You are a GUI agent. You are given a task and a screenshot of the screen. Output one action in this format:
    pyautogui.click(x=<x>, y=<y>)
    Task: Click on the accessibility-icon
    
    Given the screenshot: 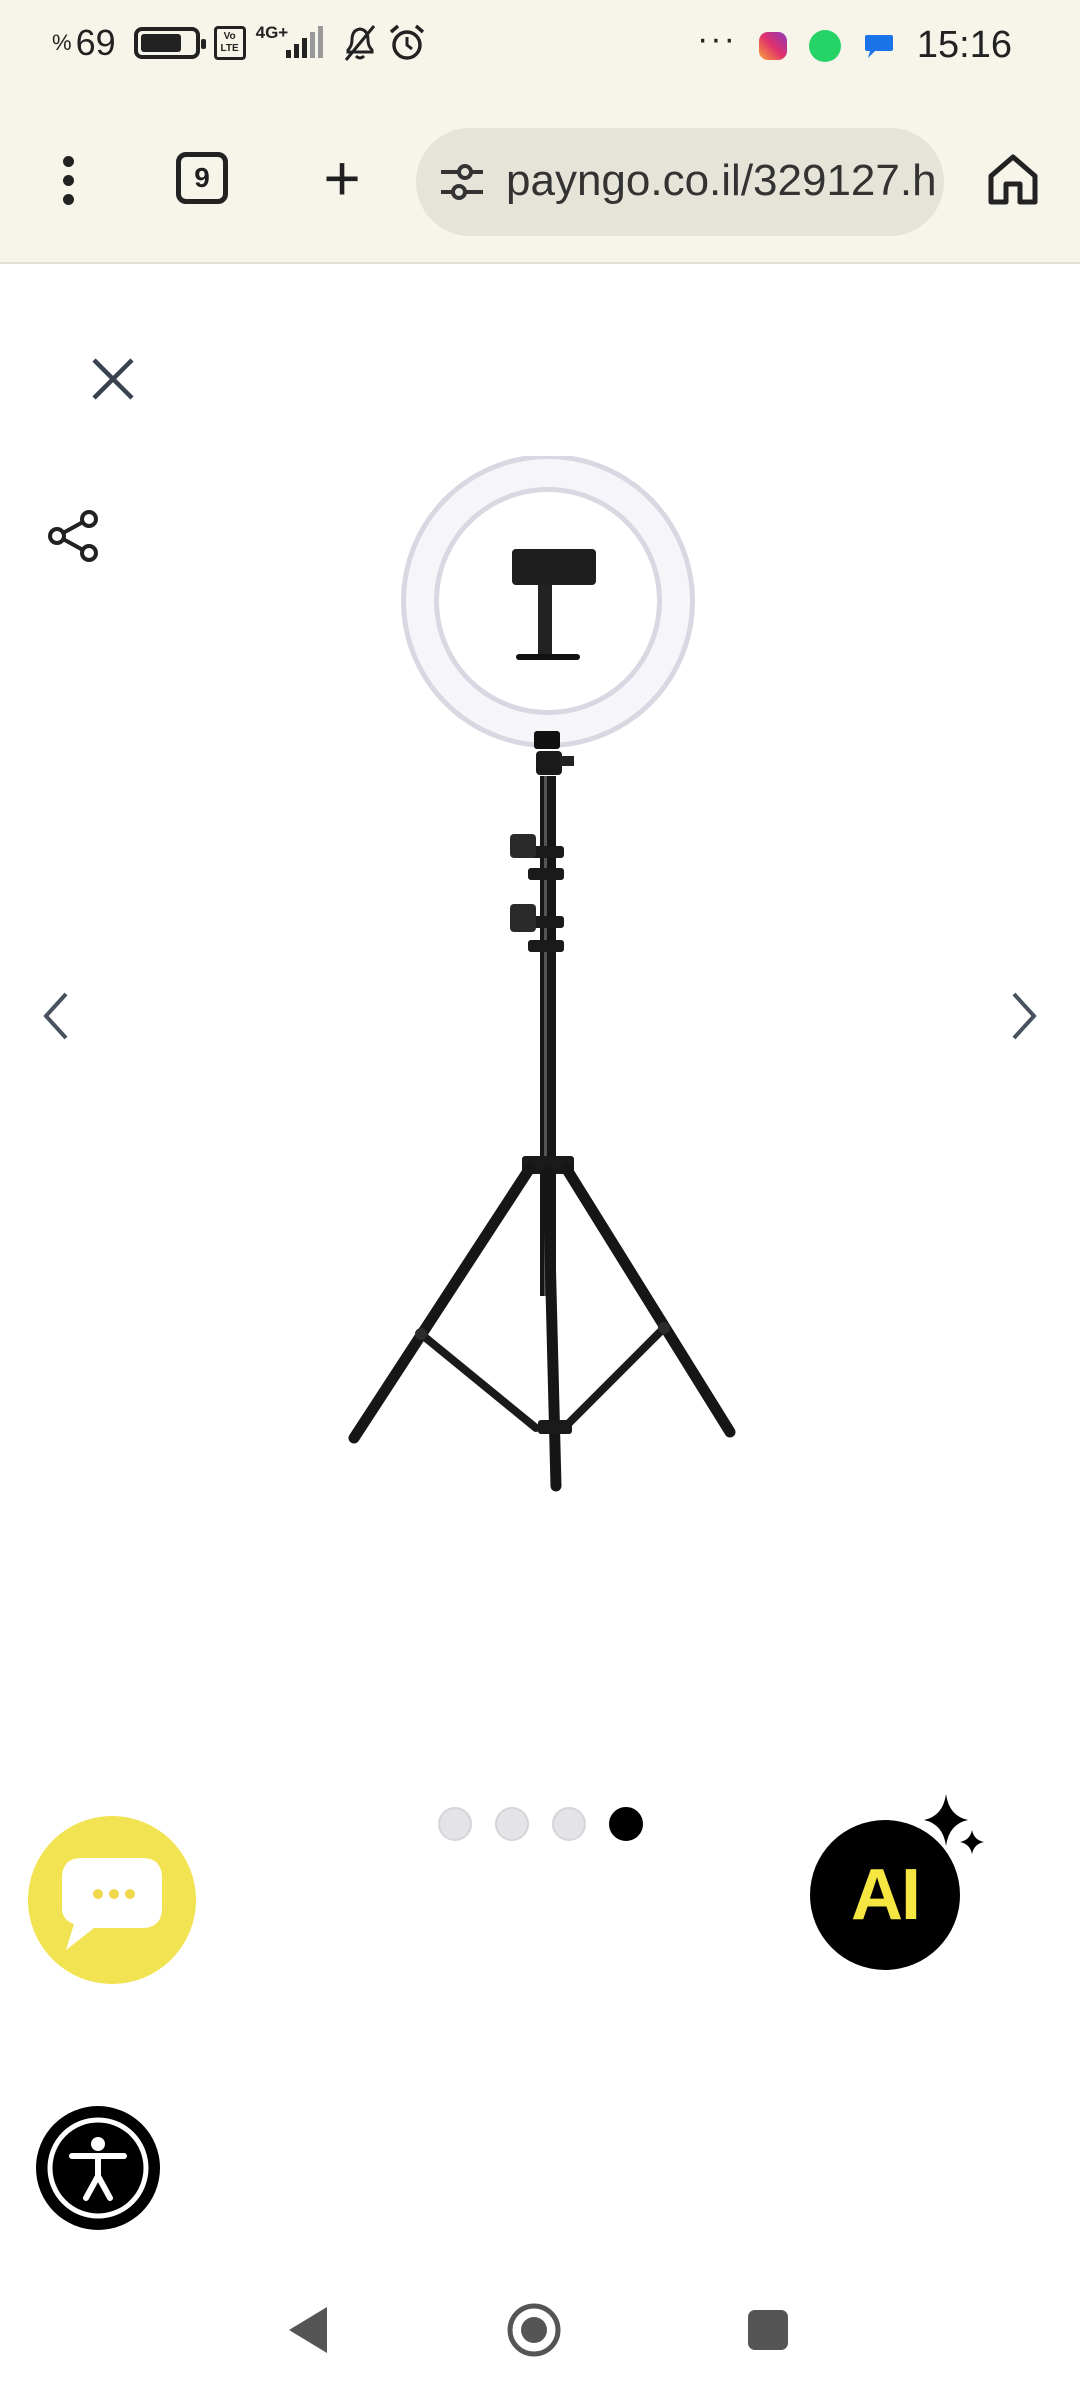 What is the action you would take?
    pyautogui.click(x=98, y=2168)
    